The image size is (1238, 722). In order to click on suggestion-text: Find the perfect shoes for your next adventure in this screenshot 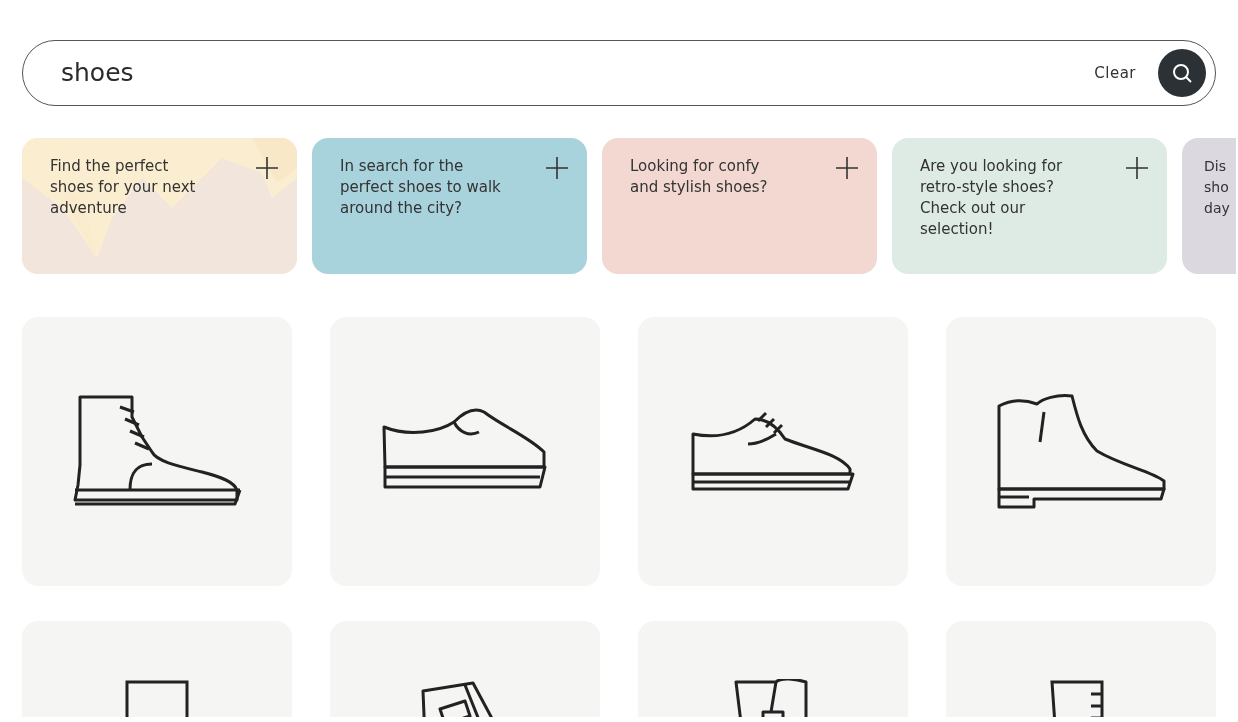, I will do `click(123, 187)`.